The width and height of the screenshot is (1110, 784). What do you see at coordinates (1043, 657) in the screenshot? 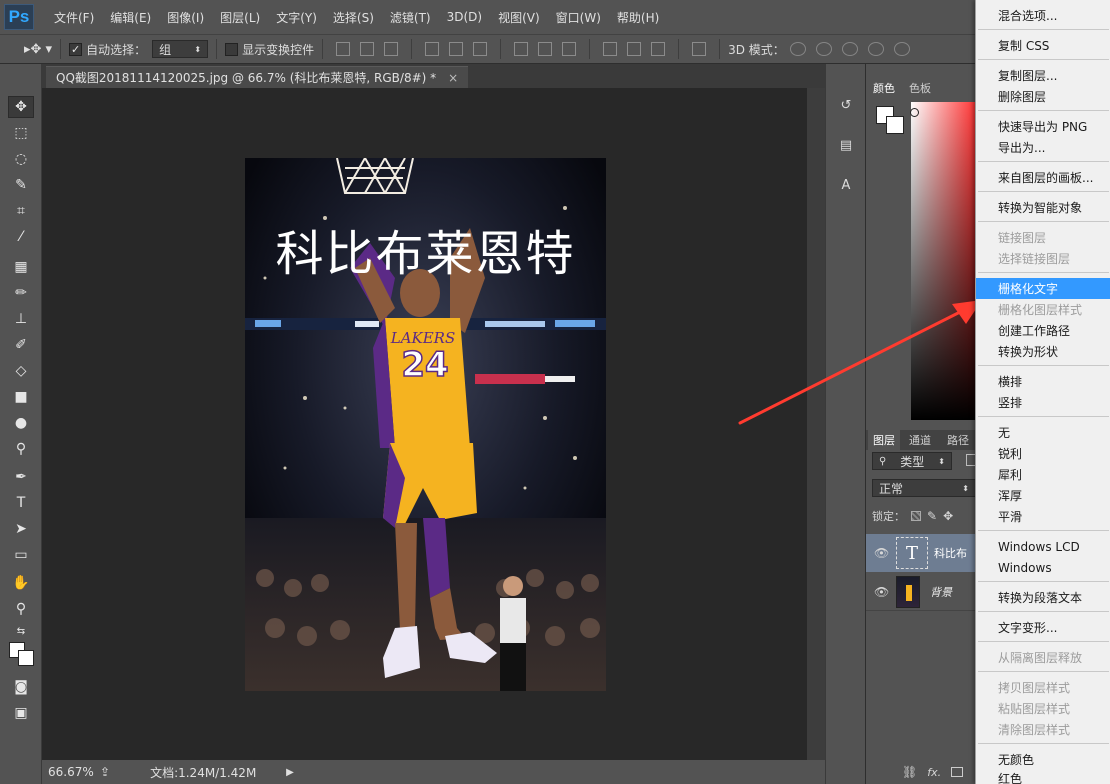
I see `menu-item-release-isolation: 从隔离图层释放` at bounding box center [1043, 657].